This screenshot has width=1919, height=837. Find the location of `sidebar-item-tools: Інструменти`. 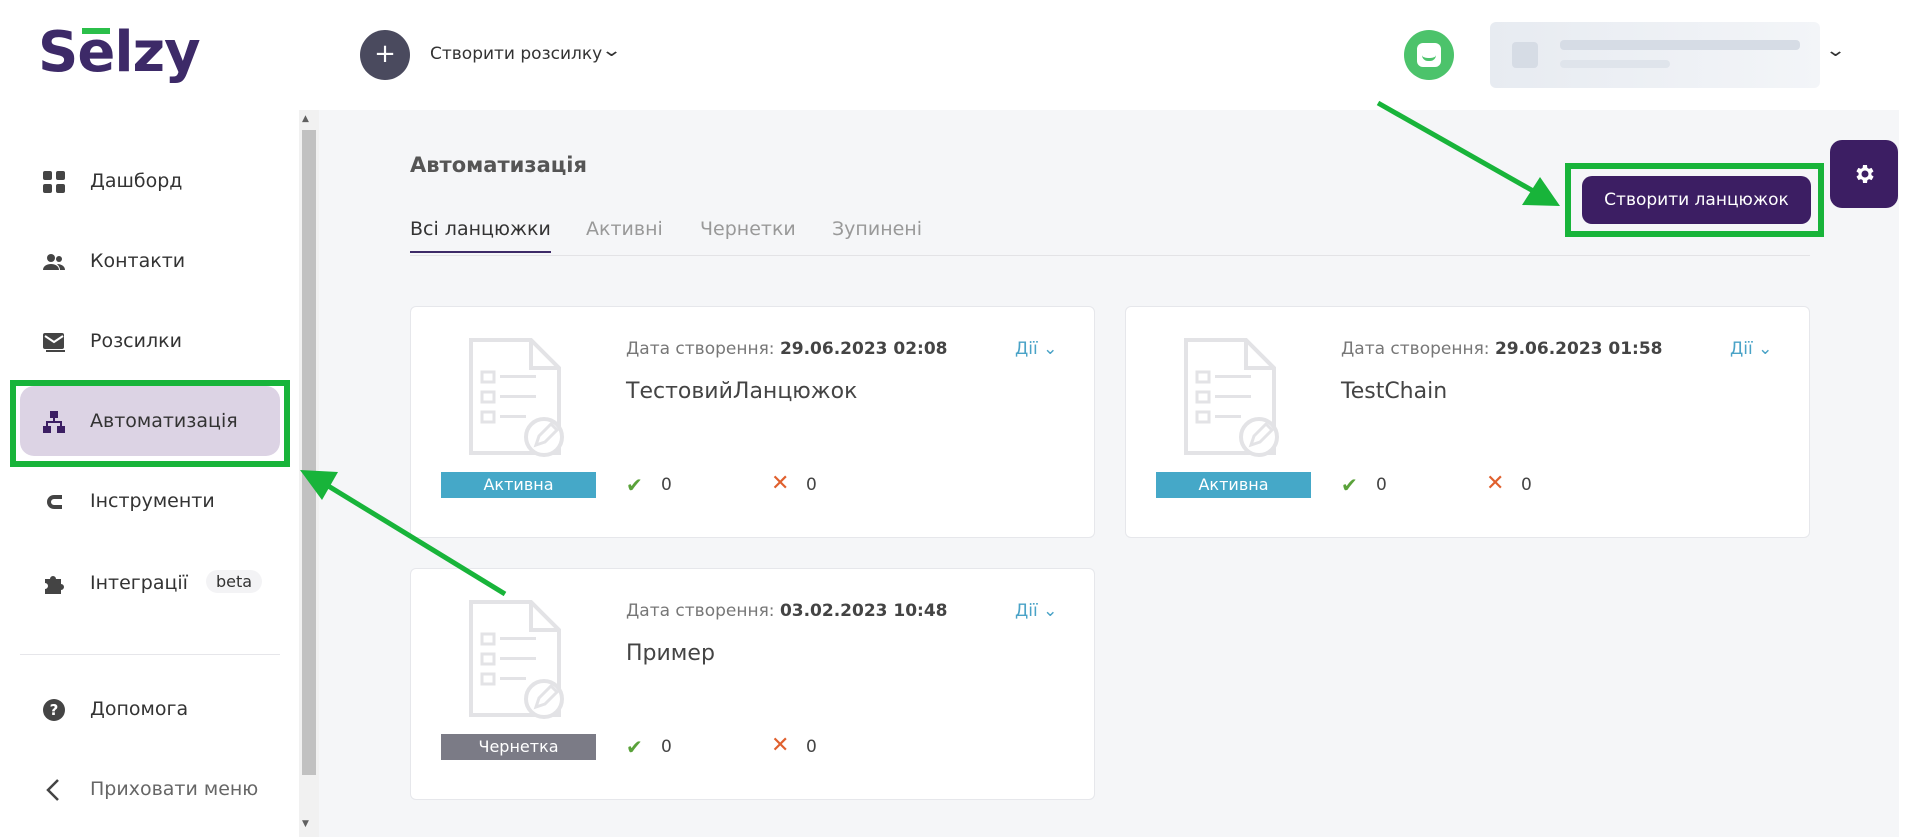

sidebar-item-tools: Інструменти is located at coordinates (150, 501).